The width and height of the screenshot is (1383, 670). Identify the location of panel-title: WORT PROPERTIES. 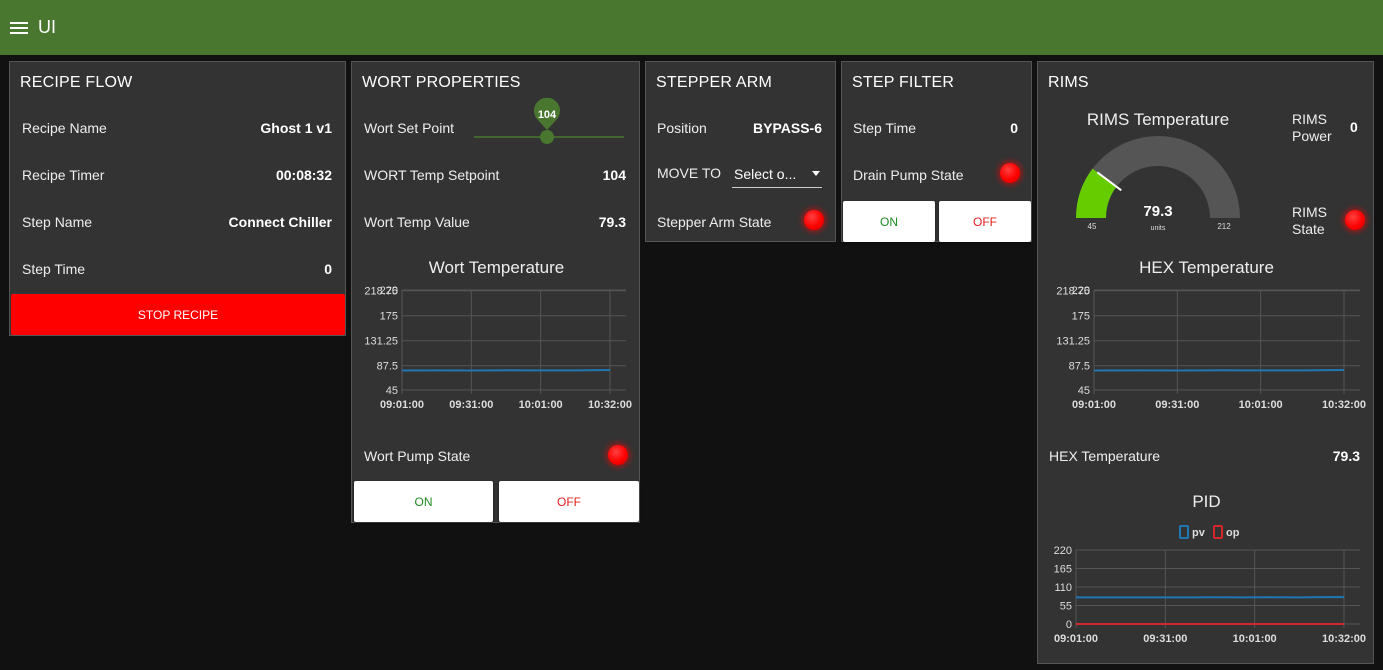
(441, 82).